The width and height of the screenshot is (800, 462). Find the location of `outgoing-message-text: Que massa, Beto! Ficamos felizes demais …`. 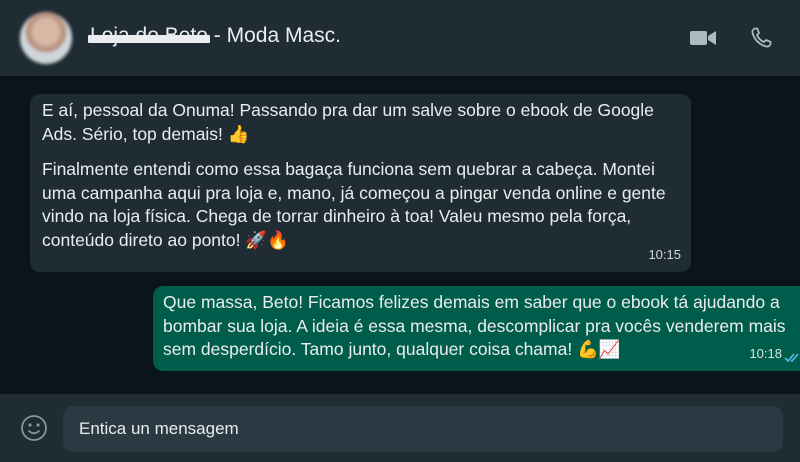

outgoing-message-text: Que massa, Beto! Ficamos felizes demais … is located at coordinates (481, 326).